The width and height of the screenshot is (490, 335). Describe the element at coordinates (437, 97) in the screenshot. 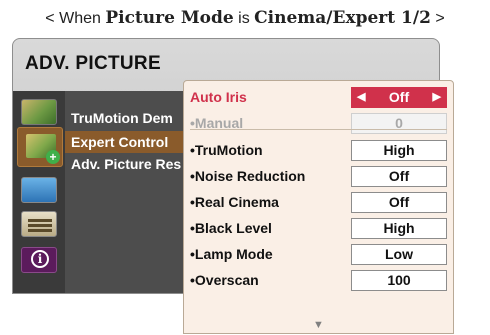

I see `arrow-right-icon: ▶` at that location.